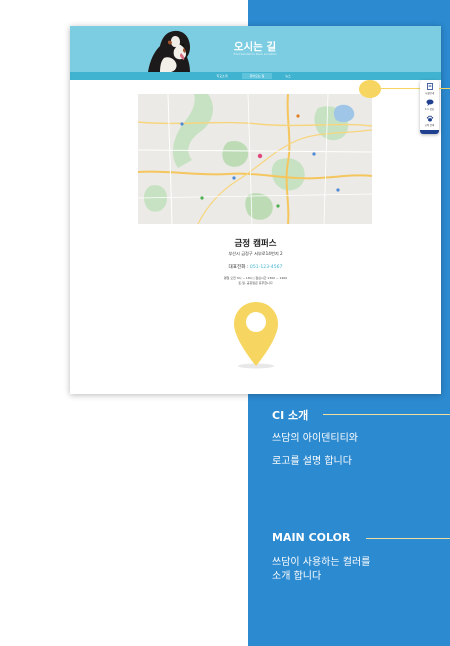 Image resolution: width=450 pixels, height=646 pixels. I want to click on callout-line, so click(415, 88).